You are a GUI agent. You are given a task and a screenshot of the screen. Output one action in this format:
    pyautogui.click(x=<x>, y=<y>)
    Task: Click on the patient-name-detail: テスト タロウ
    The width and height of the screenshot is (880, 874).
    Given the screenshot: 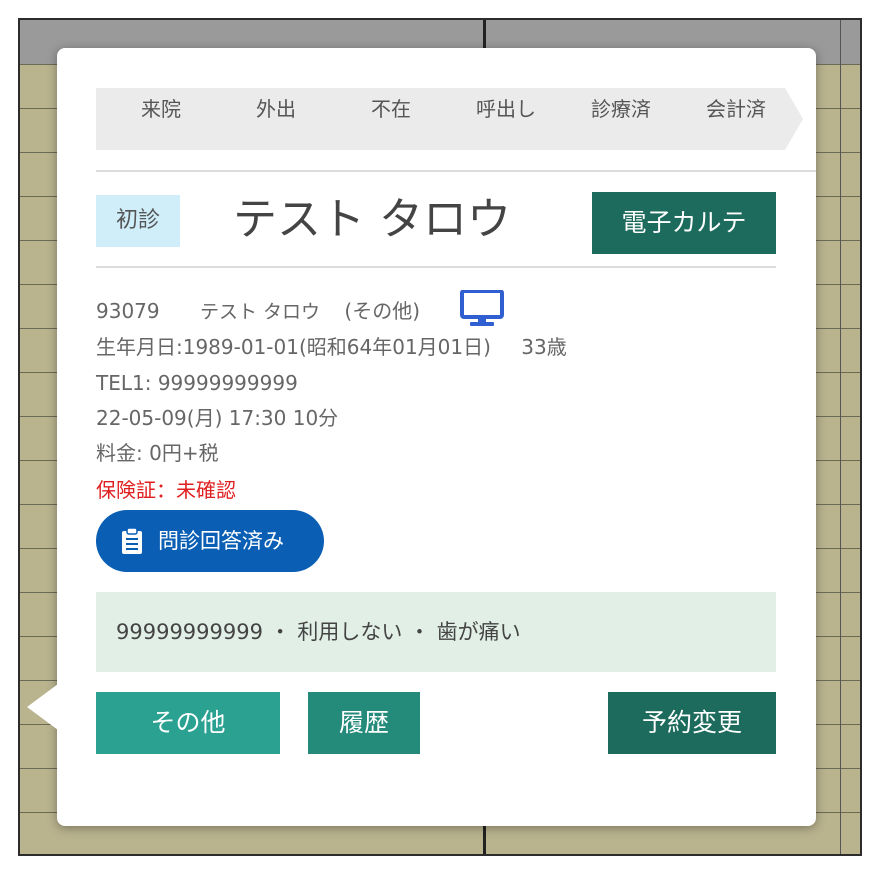 What is the action you would take?
    pyautogui.click(x=260, y=312)
    